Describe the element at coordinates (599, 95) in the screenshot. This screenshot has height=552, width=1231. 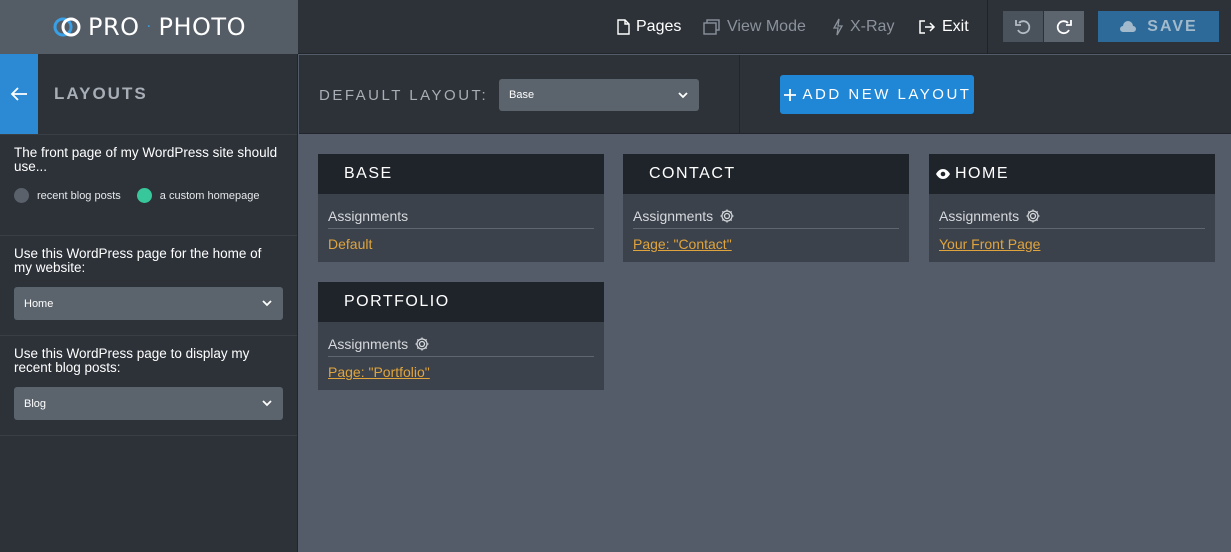
I see `default-layout-select: Base` at that location.